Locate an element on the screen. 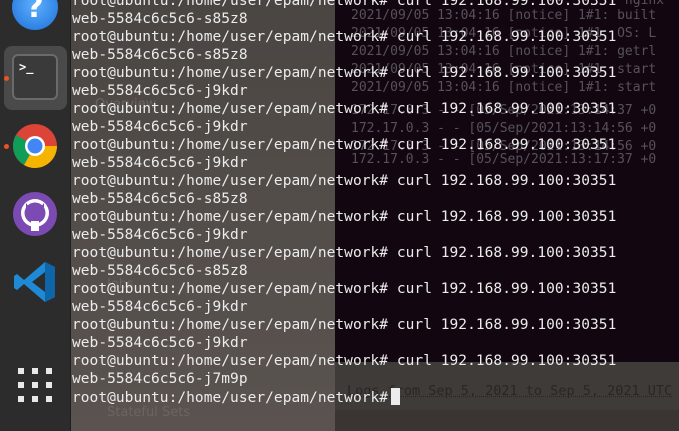 The width and height of the screenshot is (679, 431). help-icon: ? is located at coordinates (35, 15).